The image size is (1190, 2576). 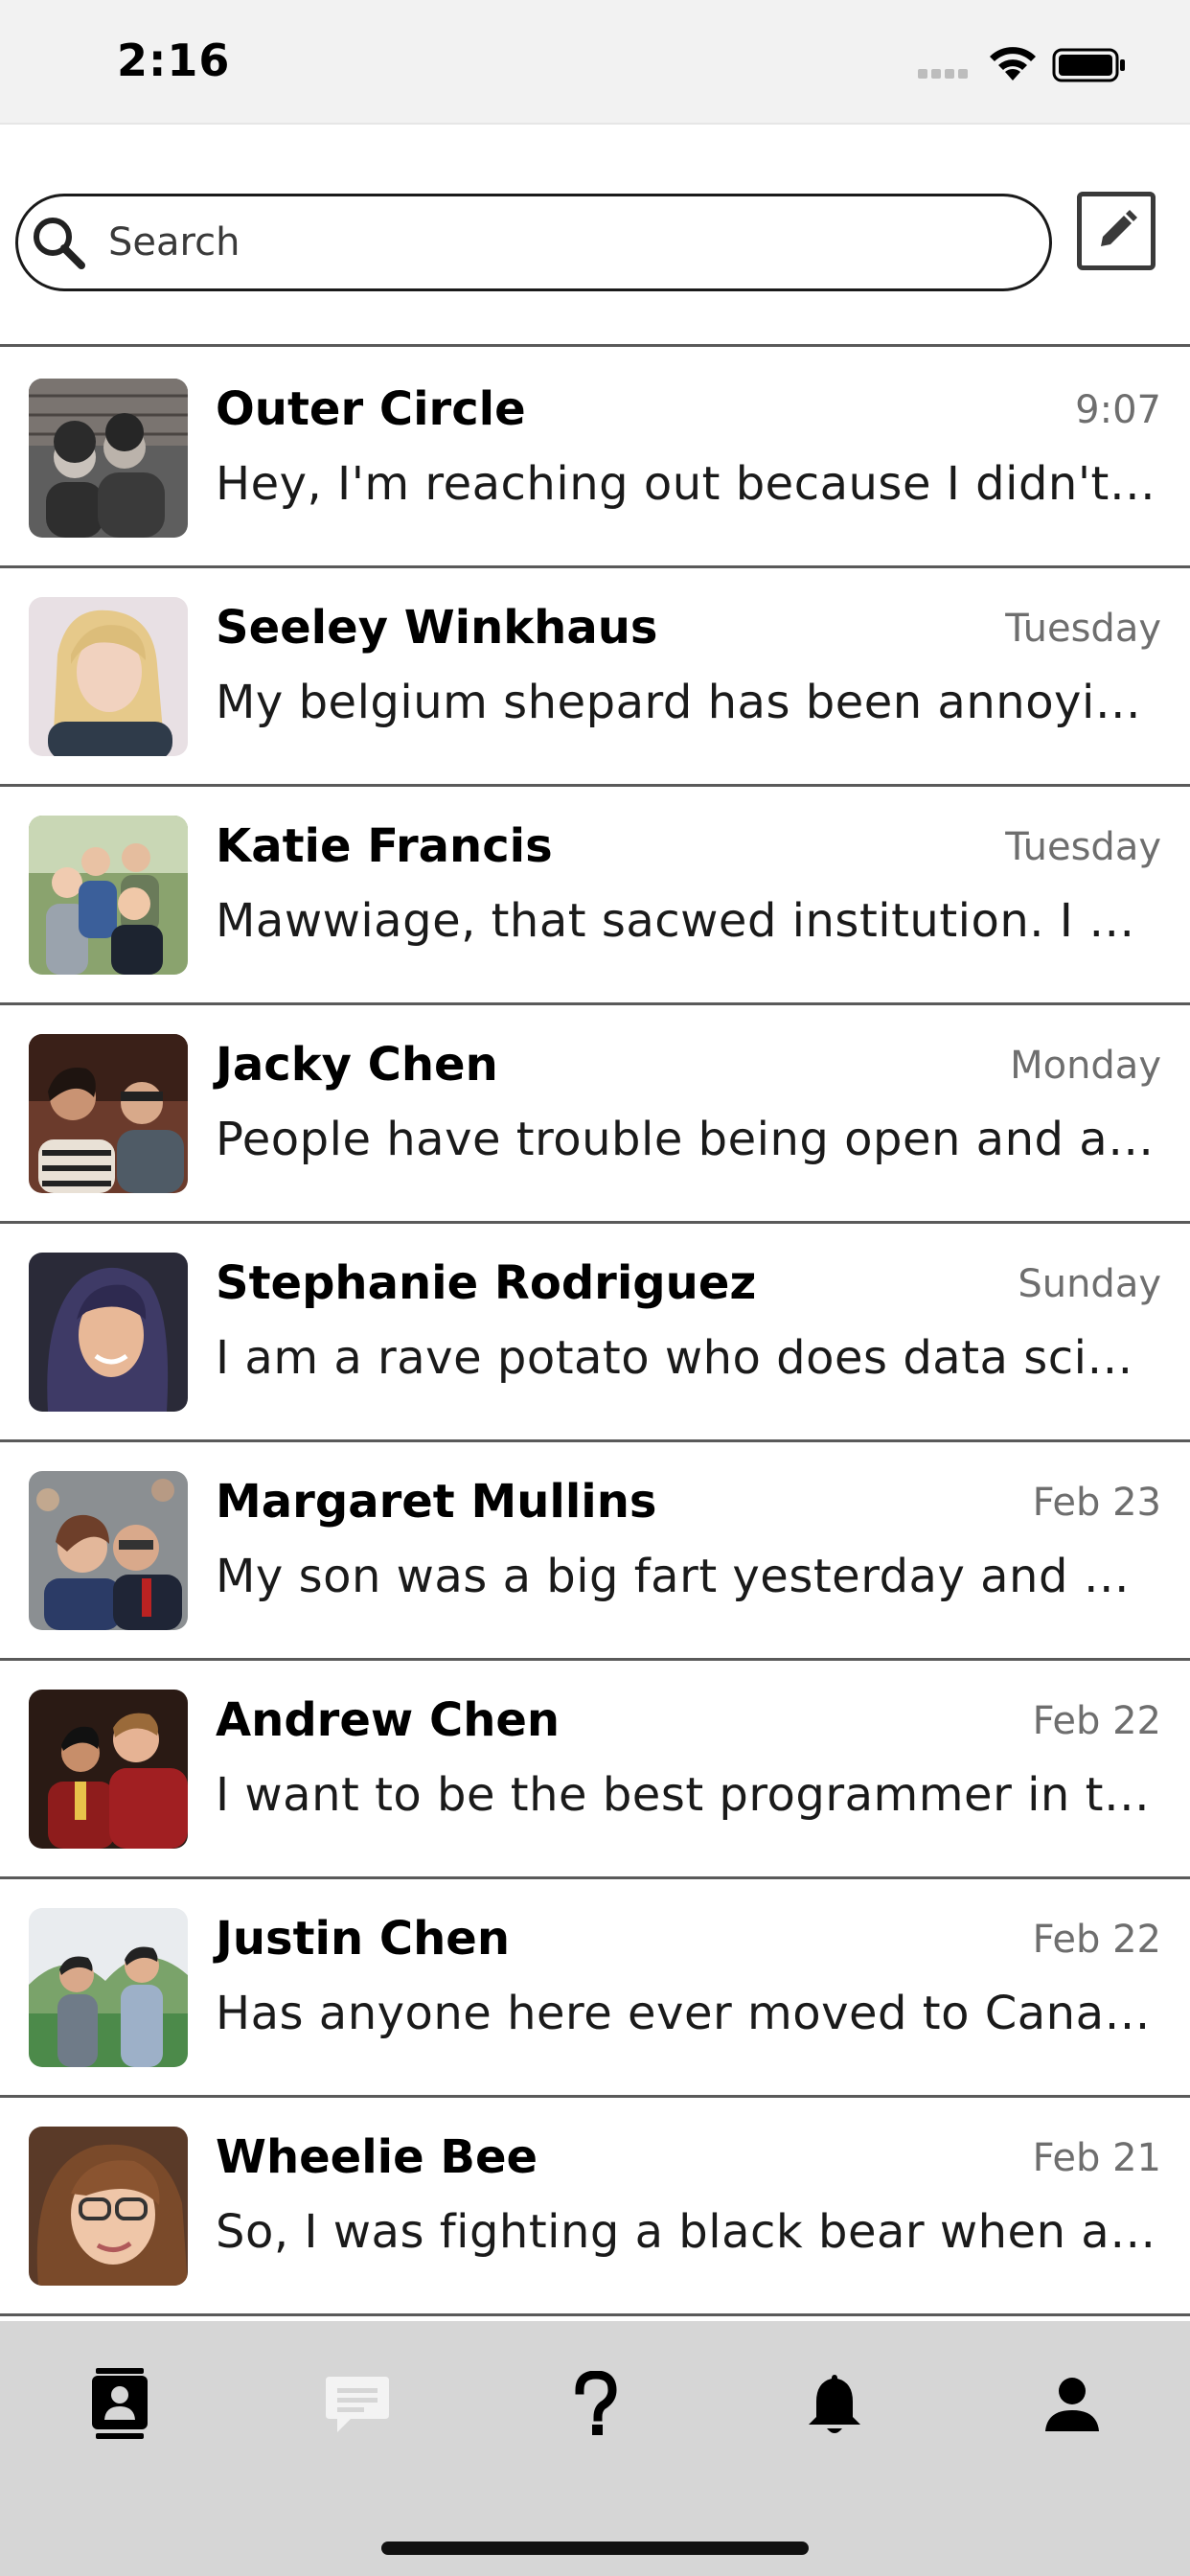 What do you see at coordinates (174, 60) in the screenshot?
I see `status-time: 2:16` at bounding box center [174, 60].